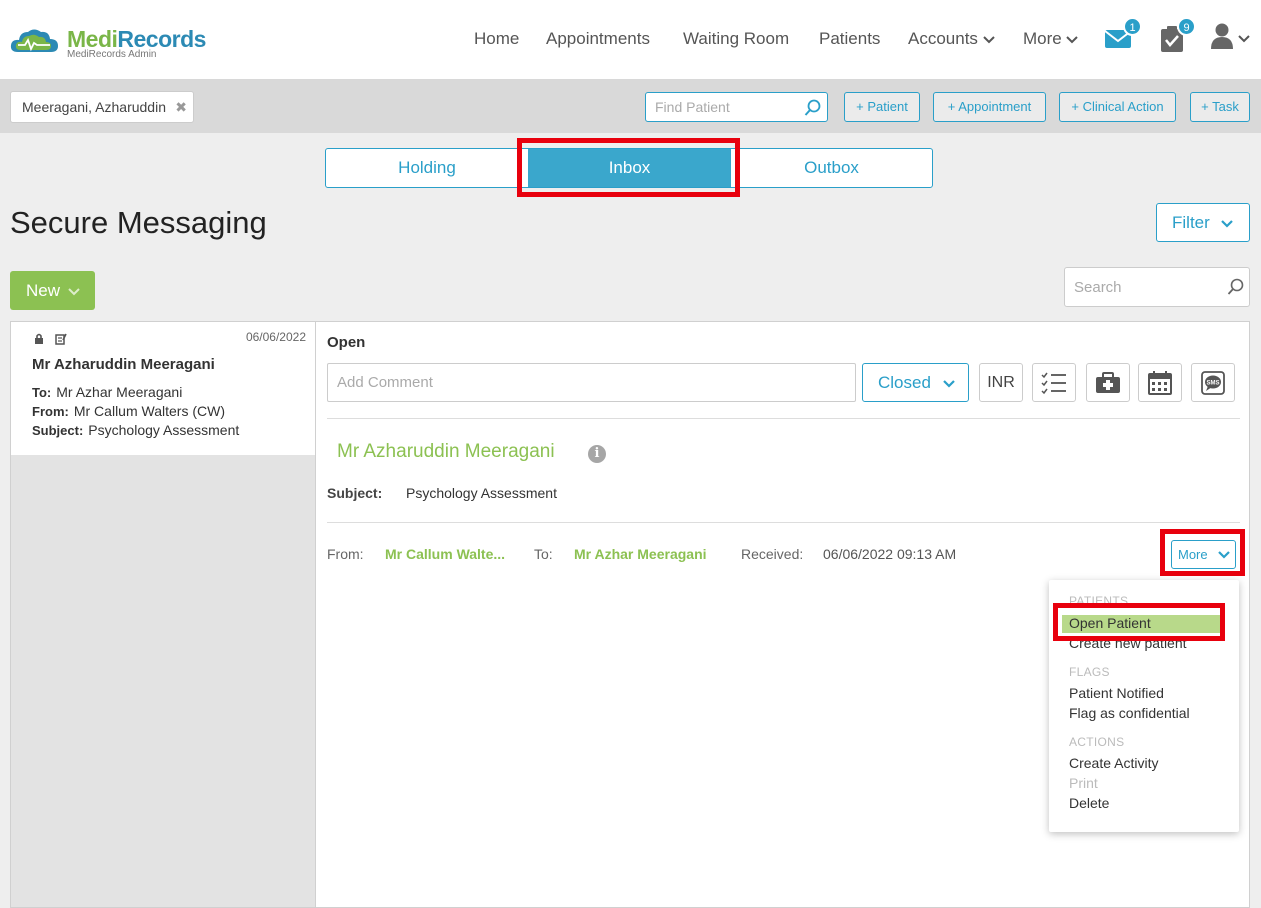 This screenshot has width=1261, height=908. What do you see at coordinates (58, 430) in the screenshot?
I see `subject-label: Subject:` at bounding box center [58, 430].